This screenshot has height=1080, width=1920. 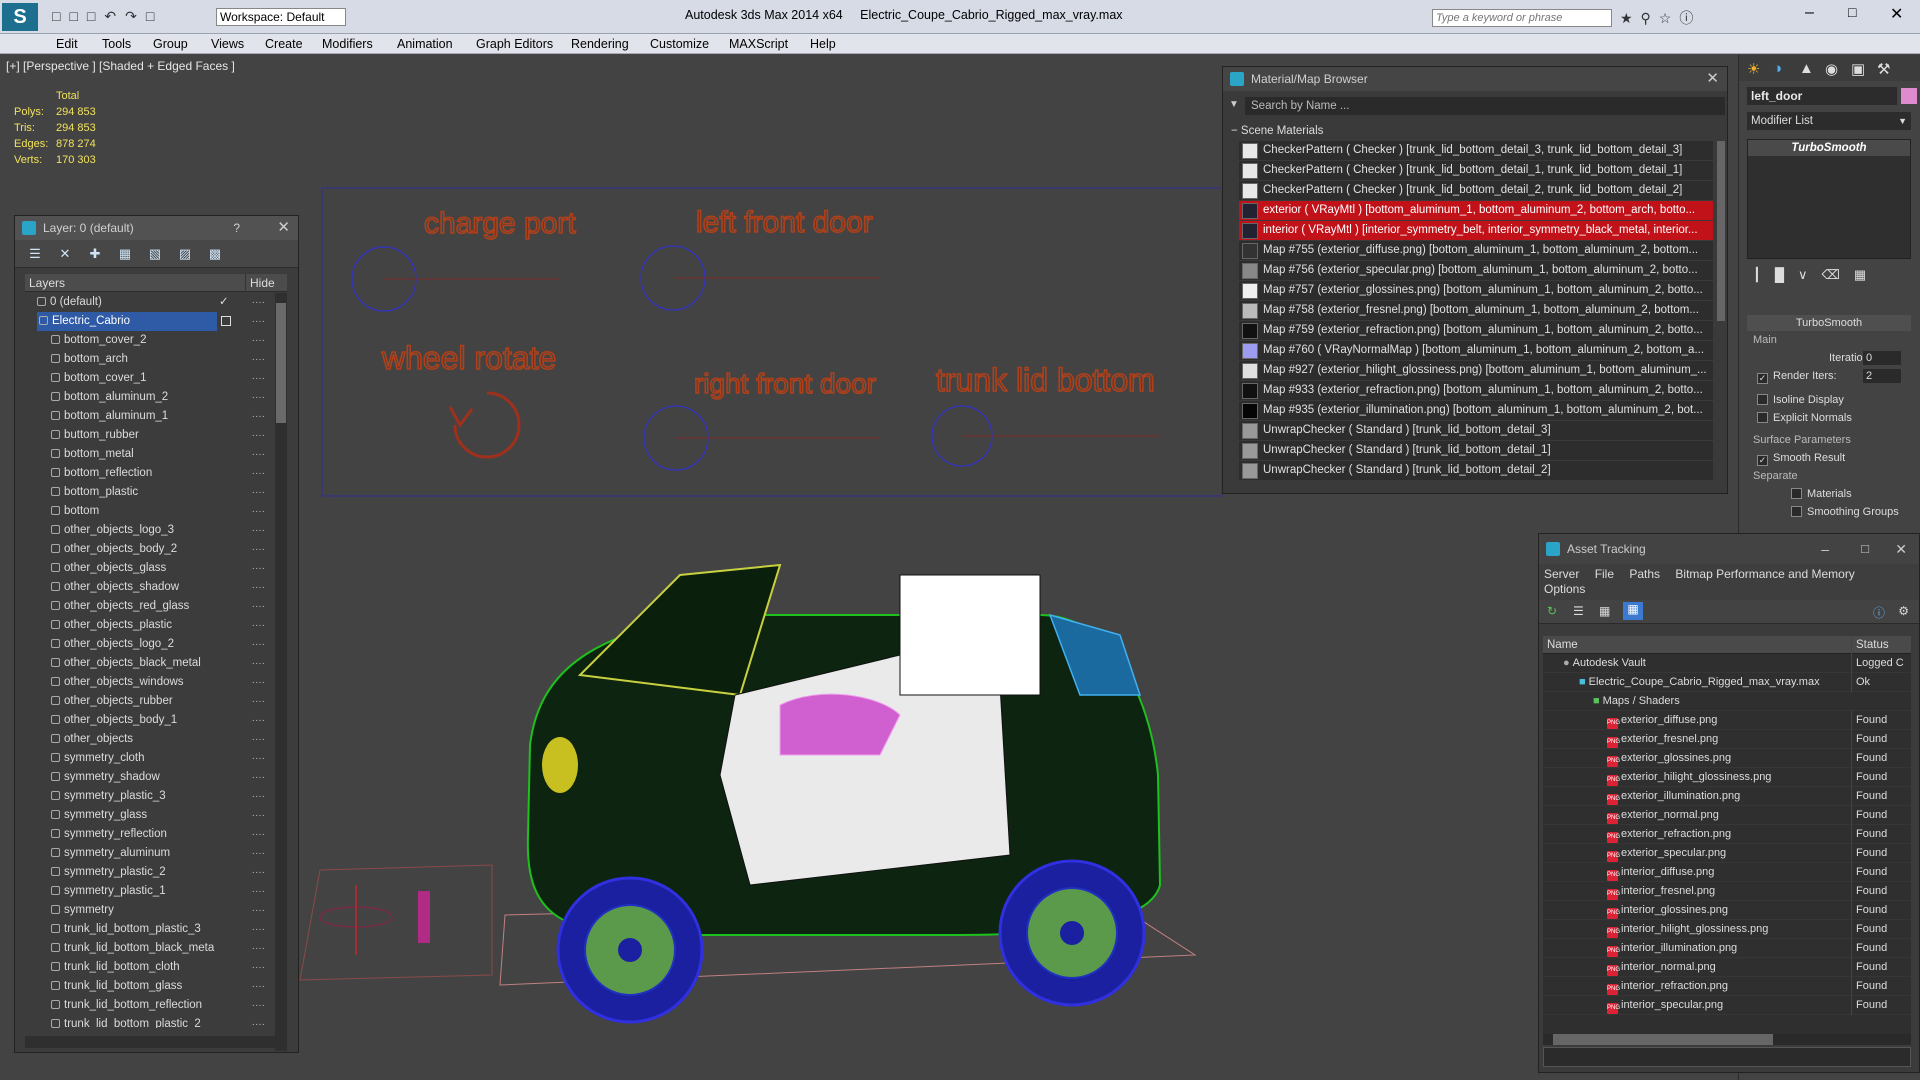 I want to click on stack-tools: ┃█∨⌫▦, so click(x=1829, y=278).